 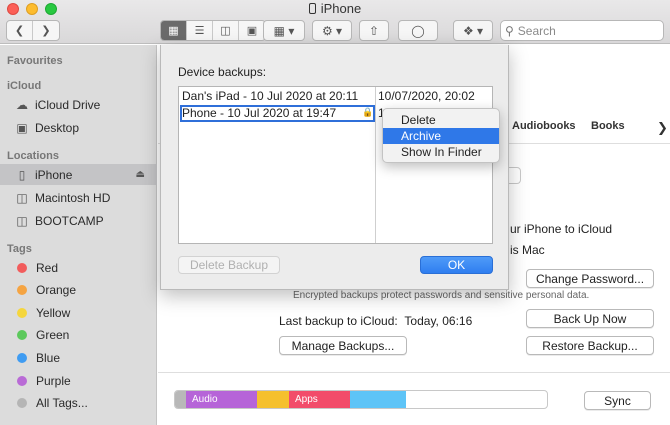 I want to click on divider, so click(x=414, y=372).